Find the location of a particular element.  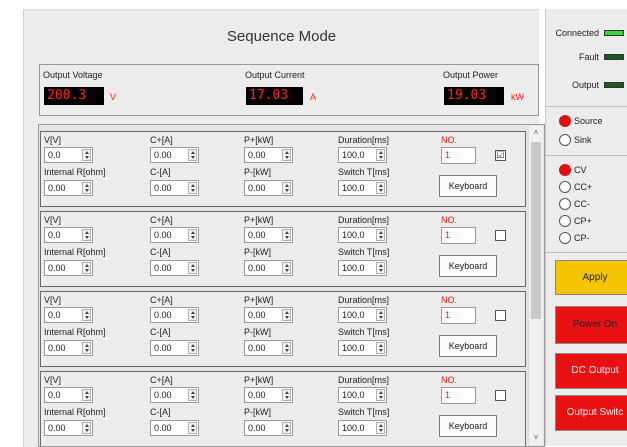

scroll-thumb is located at coordinates (536, 230).